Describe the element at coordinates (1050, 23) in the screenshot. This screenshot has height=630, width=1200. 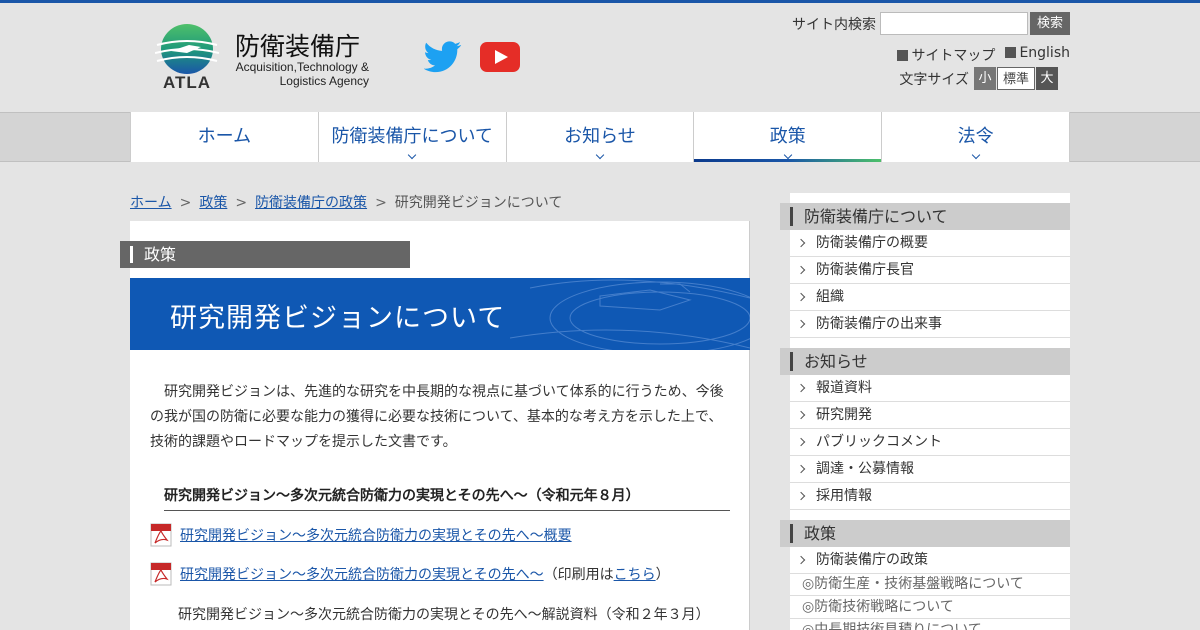
I see `search-button: 検索` at that location.